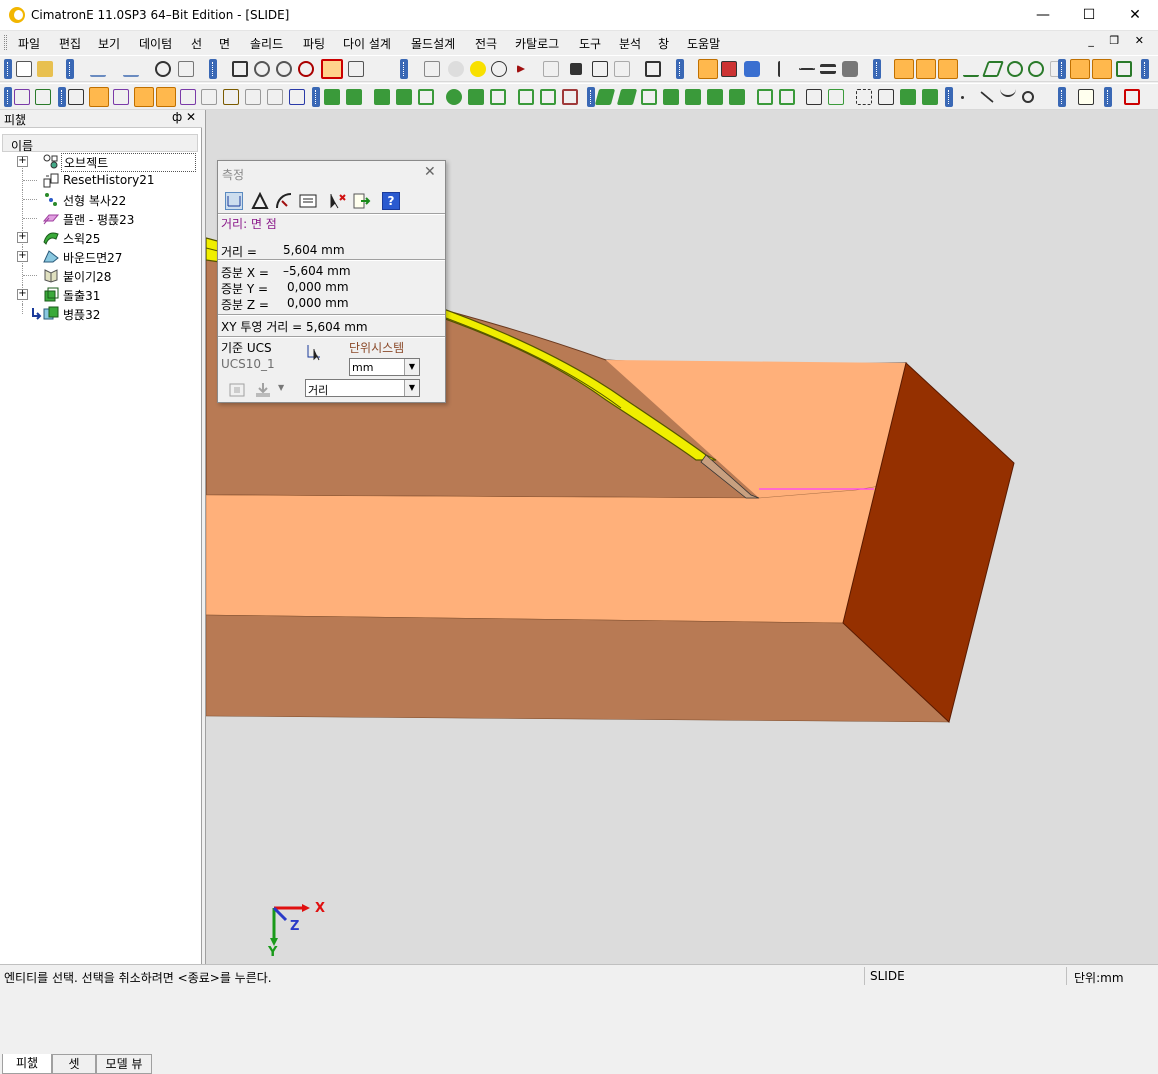  Describe the element at coordinates (649, 97) in the screenshot. I see `blend-surface-icon` at that location.